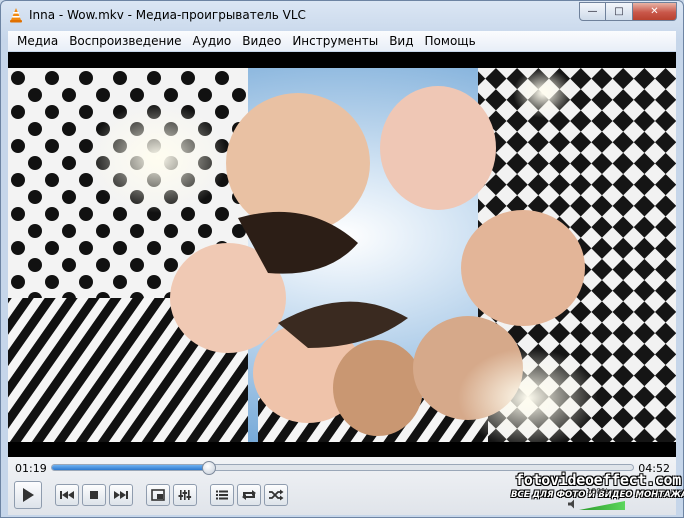 Image resolution: width=684 pixels, height=518 pixels. What do you see at coordinates (342, 468) in the screenshot?
I see `seek-slider` at bounding box center [342, 468].